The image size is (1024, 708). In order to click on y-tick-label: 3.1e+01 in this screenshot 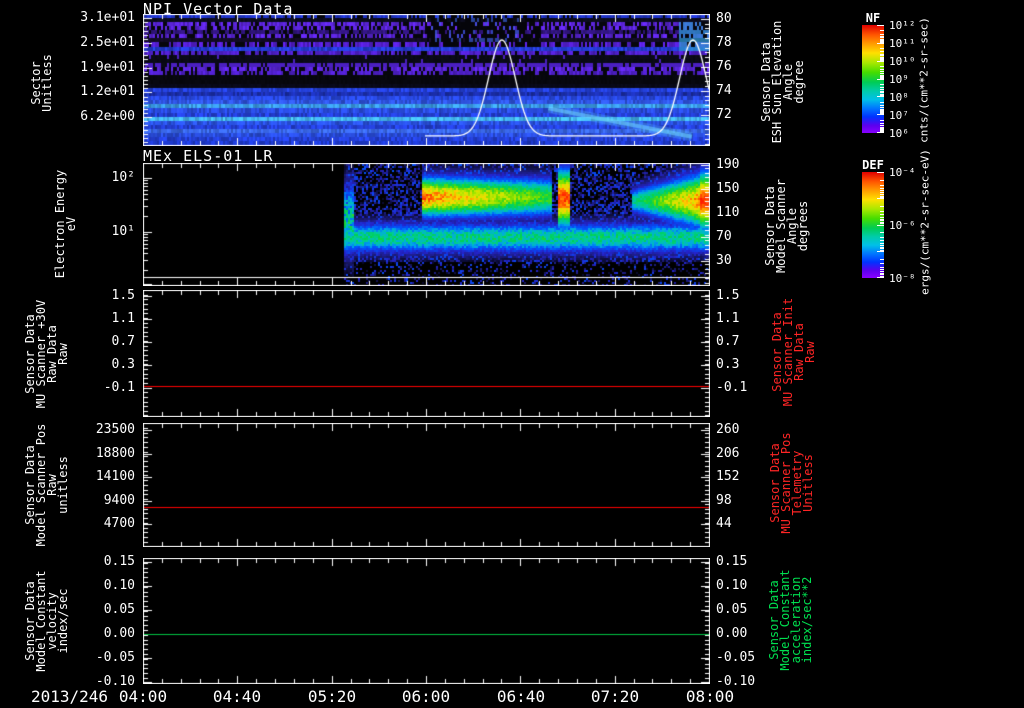, I will do `click(107, 17)`.